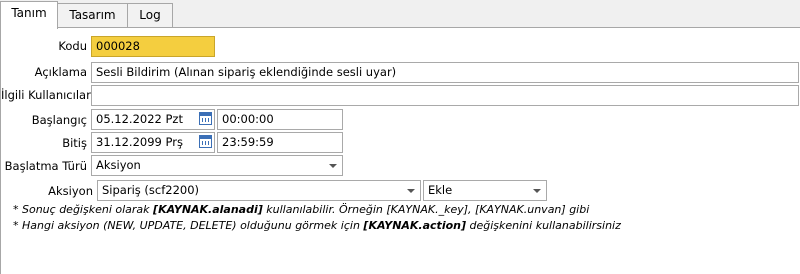 The width and height of the screenshot is (800, 274). What do you see at coordinates (74, 143) in the screenshot?
I see `bitis-label: Bitiş` at bounding box center [74, 143].